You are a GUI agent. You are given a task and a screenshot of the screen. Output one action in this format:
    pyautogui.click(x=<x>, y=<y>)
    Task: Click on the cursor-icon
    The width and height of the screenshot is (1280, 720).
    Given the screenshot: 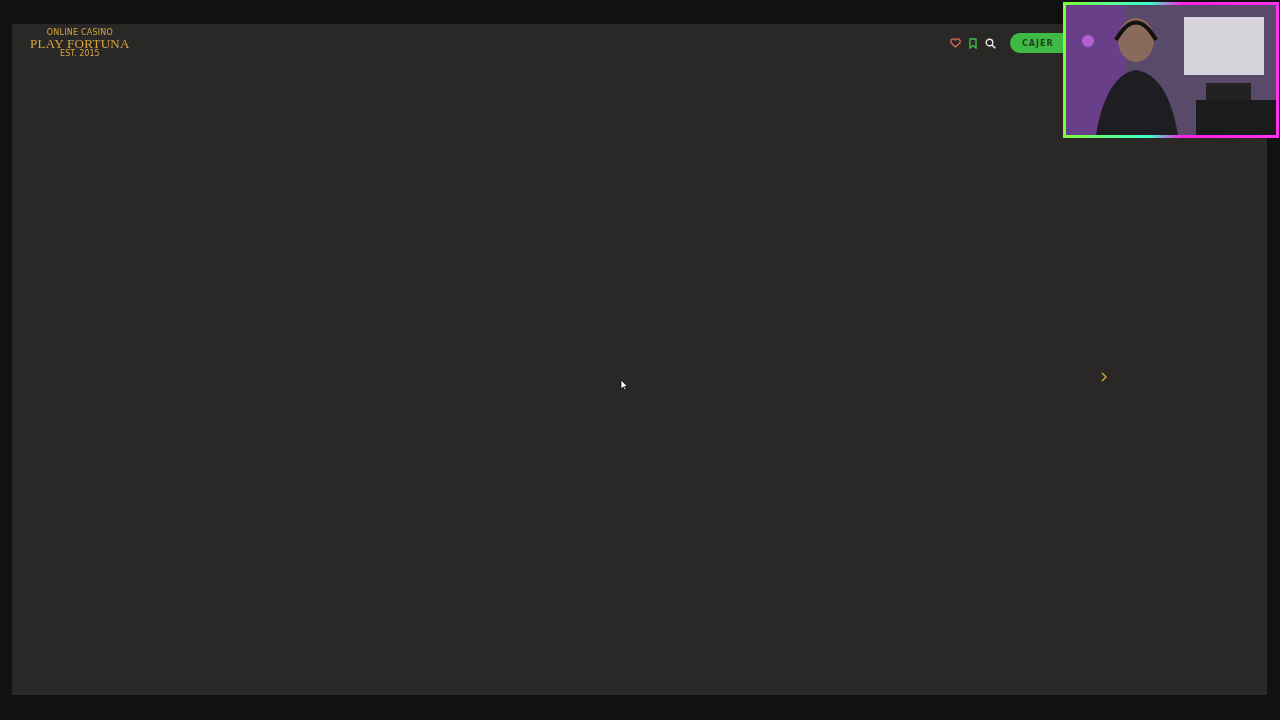 What is the action you would take?
    pyautogui.click(x=624, y=385)
    